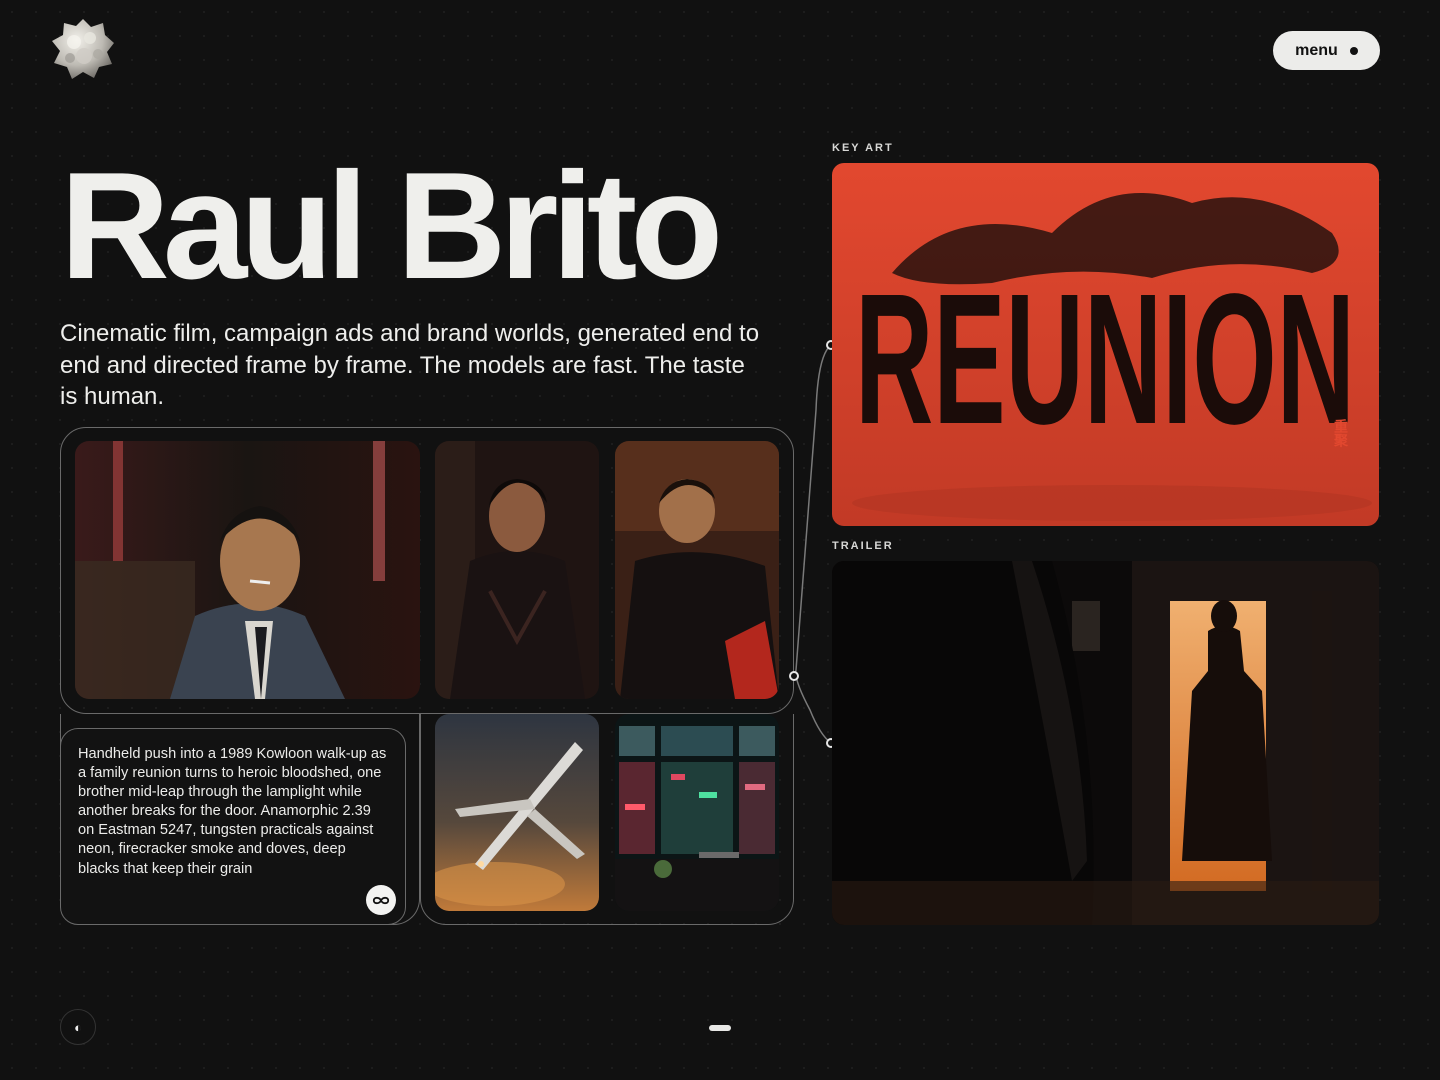 This screenshot has width=1440, height=1080. What do you see at coordinates (517, 570) in the screenshot?
I see `young-man-leather-jacket-still` at bounding box center [517, 570].